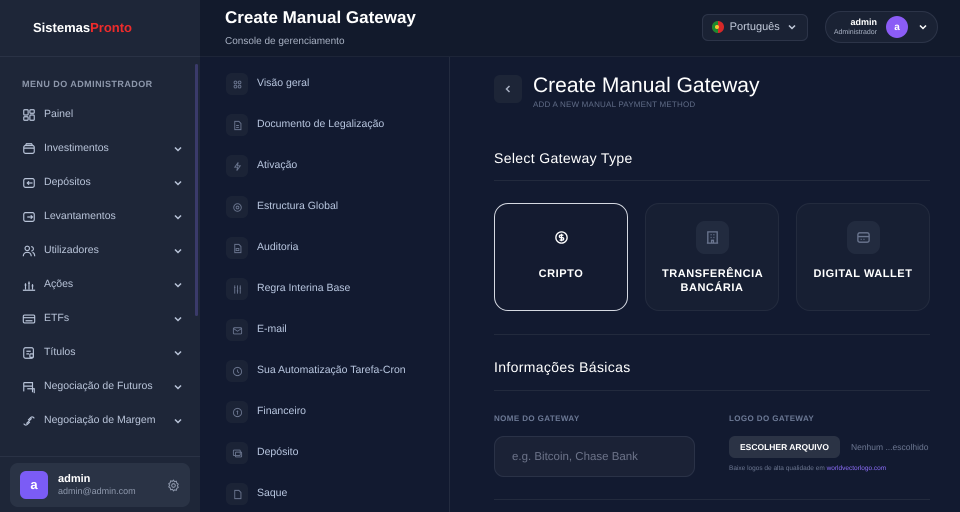 This screenshot has width=960, height=512. I want to click on user-card: a admin admin@admin.com, so click(100, 485).